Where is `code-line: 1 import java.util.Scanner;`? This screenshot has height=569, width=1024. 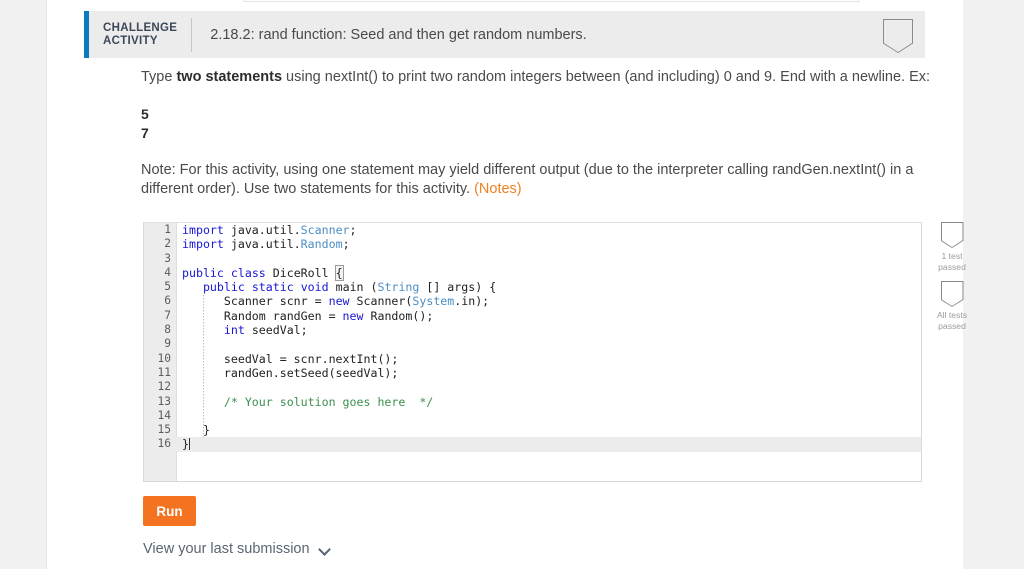 code-line: 1 import java.util.Scanner; is located at coordinates (532, 230).